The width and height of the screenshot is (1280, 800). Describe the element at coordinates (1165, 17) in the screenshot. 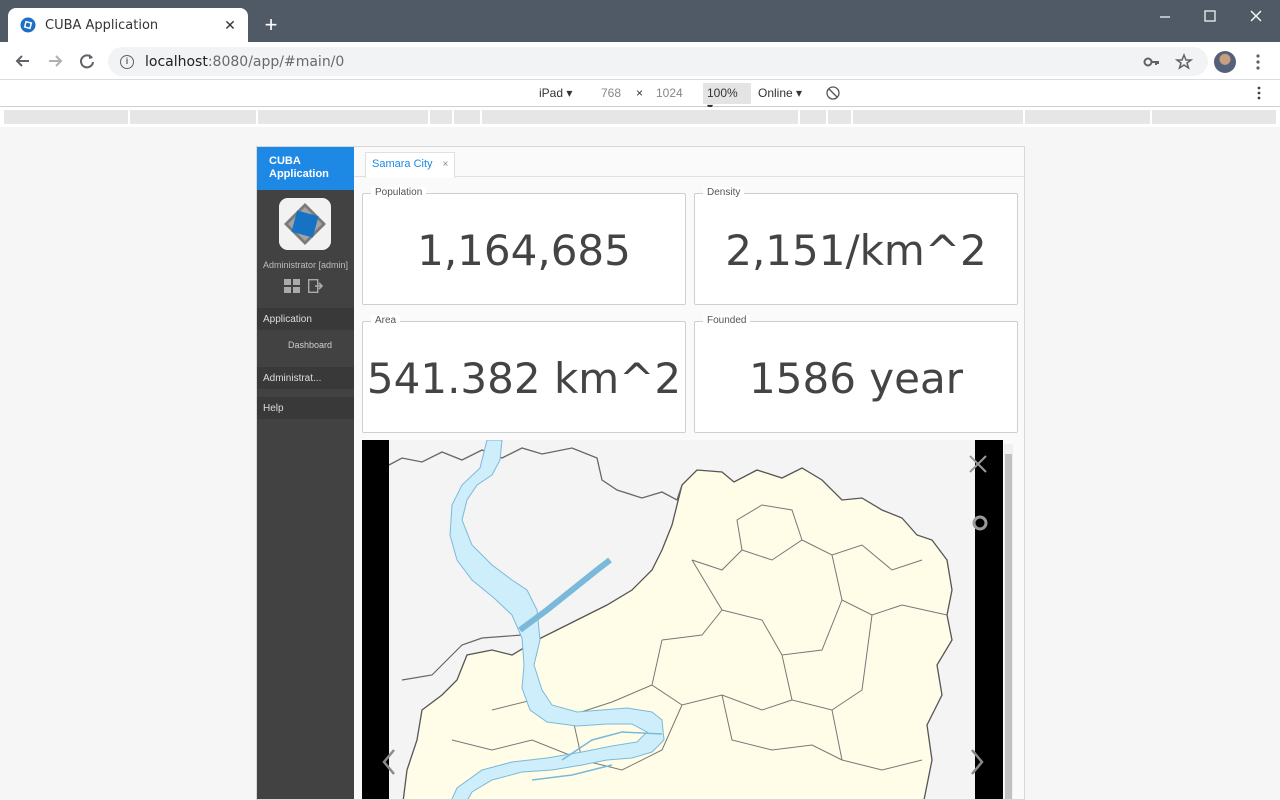

I see `minimize-window-icon` at that location.